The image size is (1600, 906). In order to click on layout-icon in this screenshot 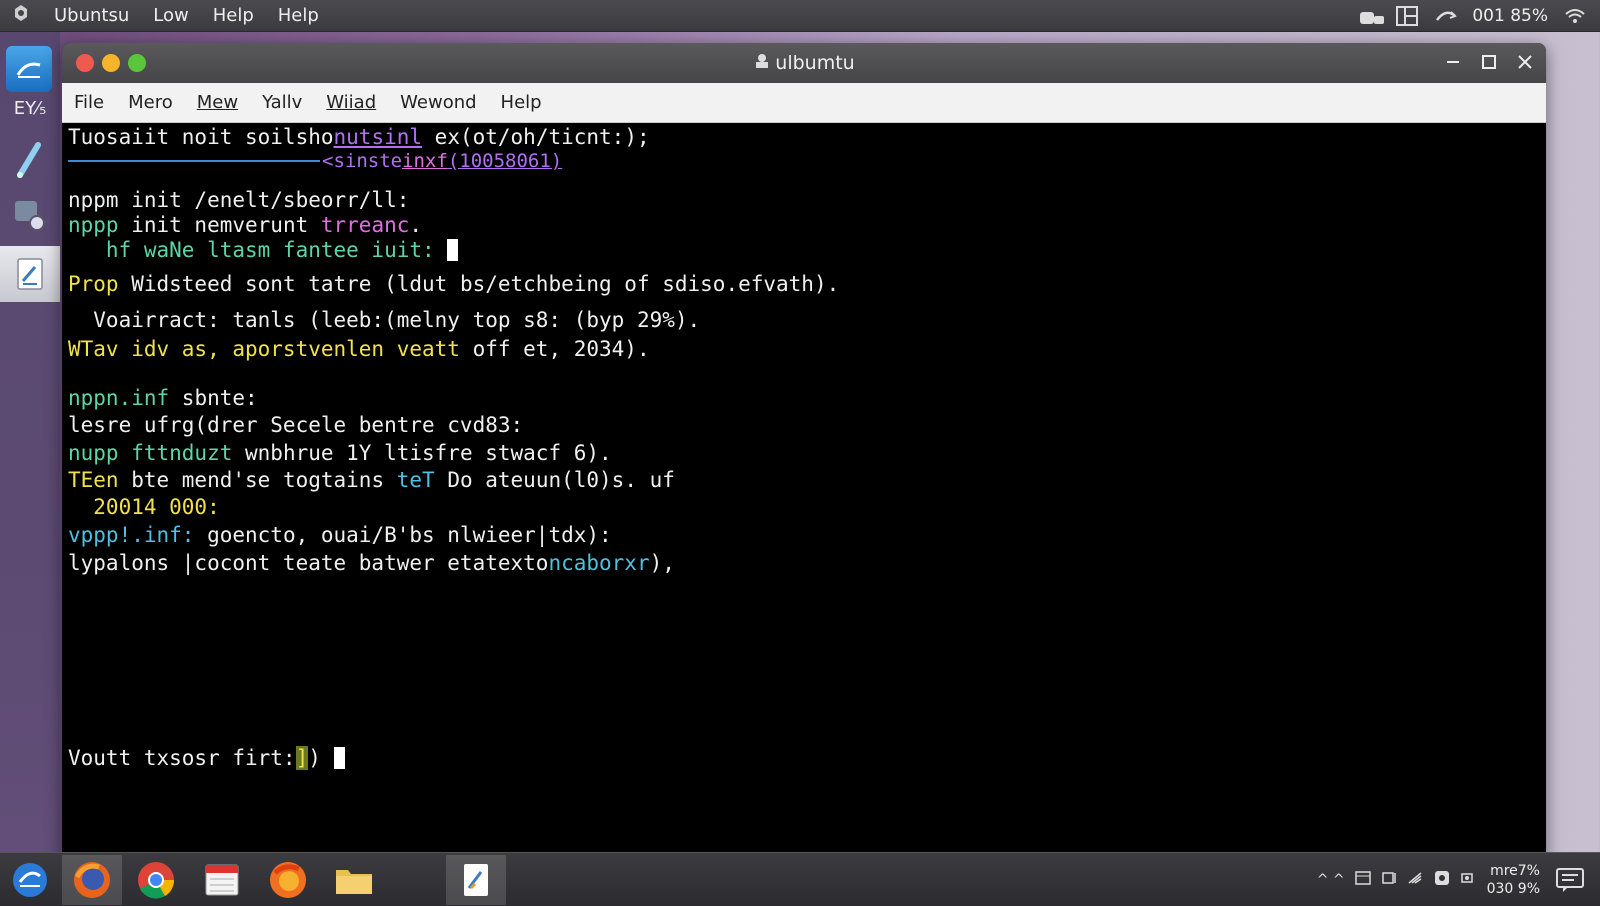, I will do `click(1407, 16)`.